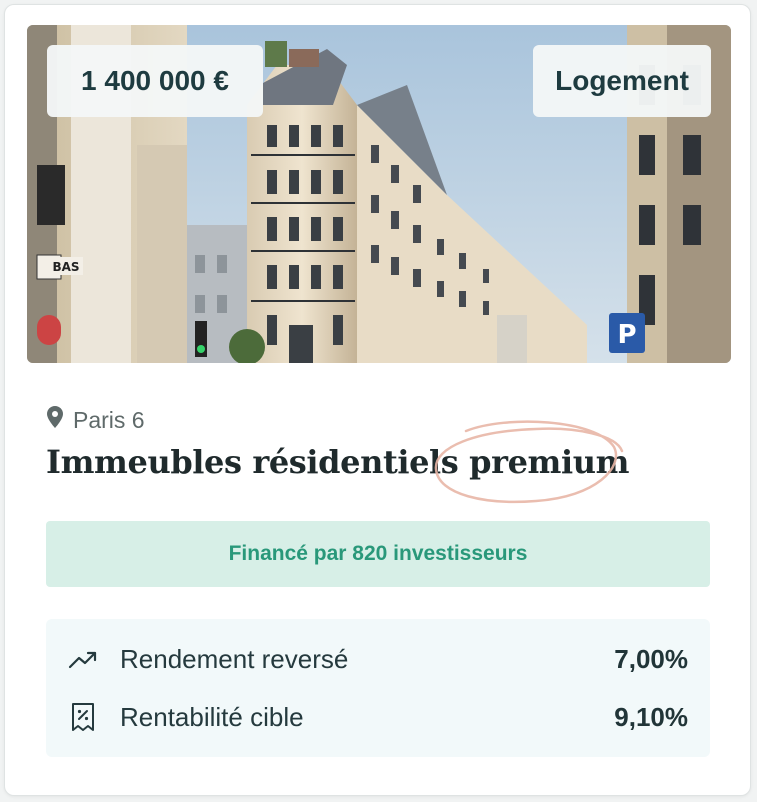  What do you see at coordinates (65, 267) in the screenshot?
I see `shop-sign: BAS` at bounding box center [65, 267].